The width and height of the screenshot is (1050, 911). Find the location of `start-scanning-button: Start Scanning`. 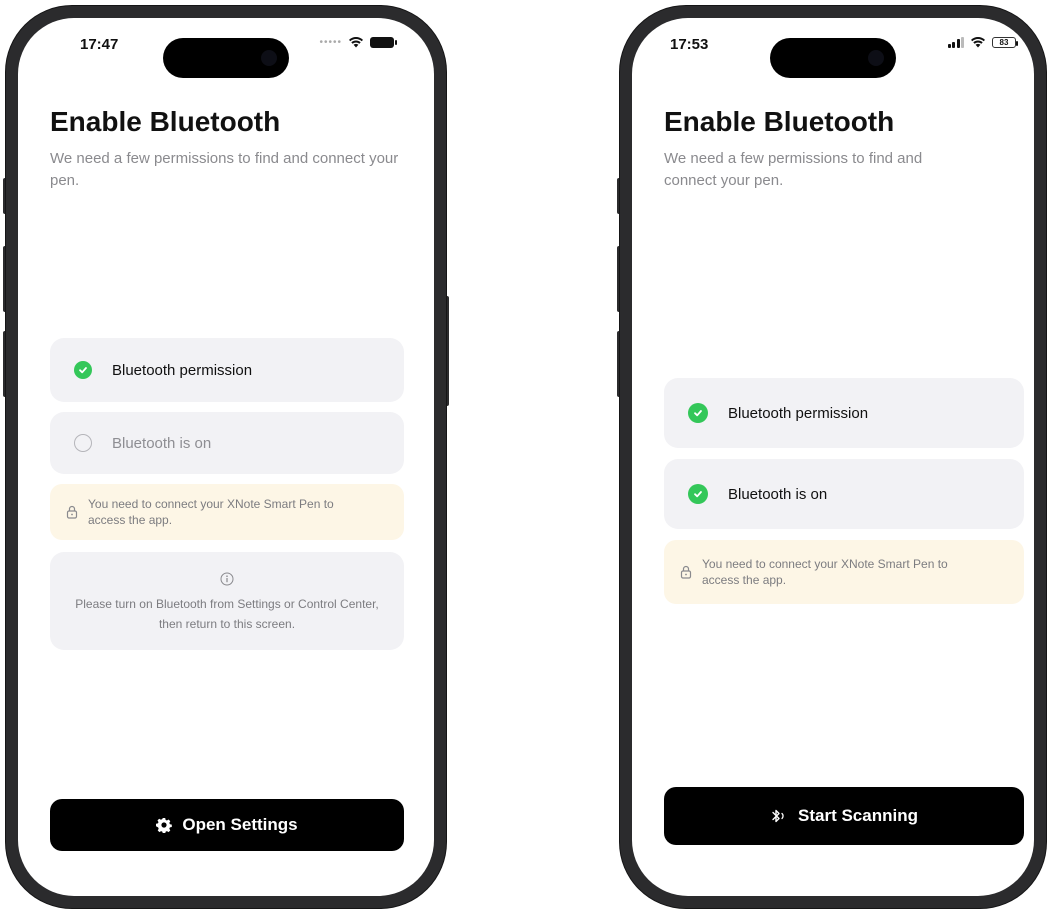

start-scanning-button: Start Scanning is located at coordinates (844, 816).